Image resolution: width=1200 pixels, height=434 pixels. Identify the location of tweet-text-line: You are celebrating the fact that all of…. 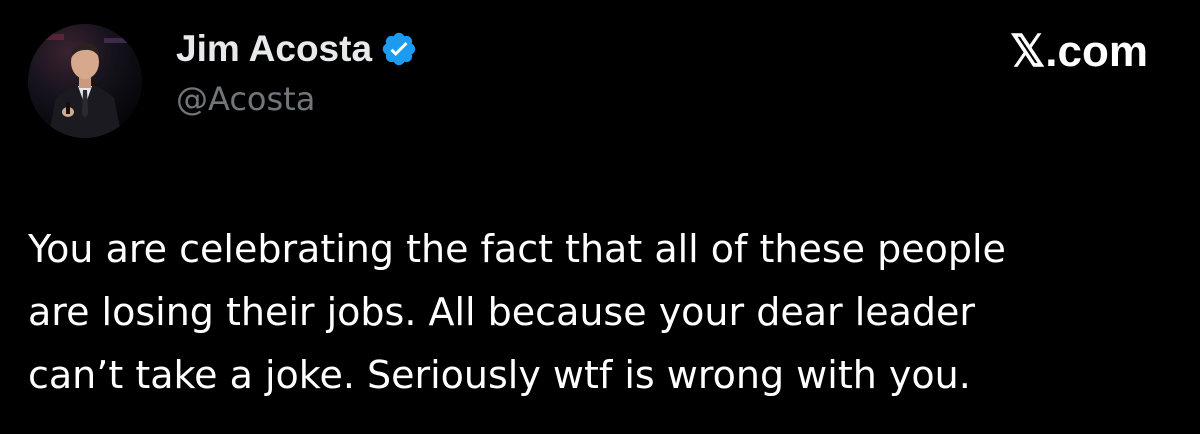
(517, 249).